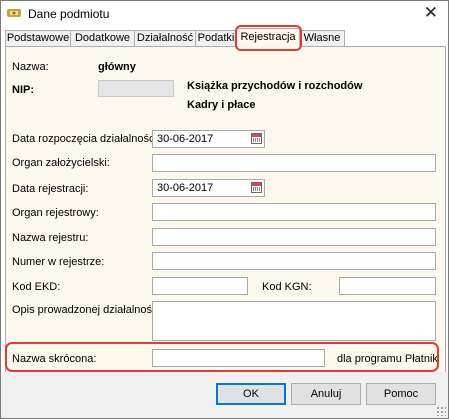 This screenshot has height=419, width=449. What do you see at coordinates (268, 37) in the screenshot?
I see `tab-rejestracja: Rejestracja` at bounding box center [268, 37].